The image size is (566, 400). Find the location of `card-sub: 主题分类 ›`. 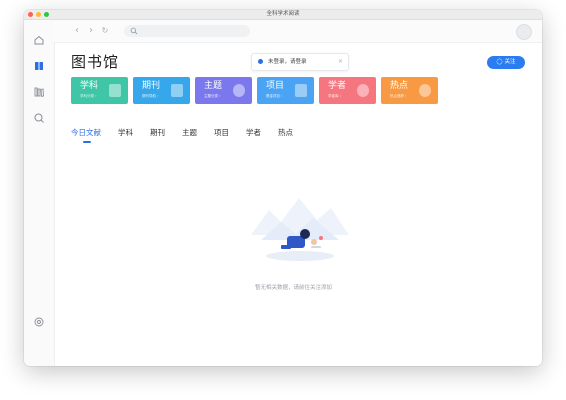

card-sub: 主题分类 › is located at coordinates (212, 96).